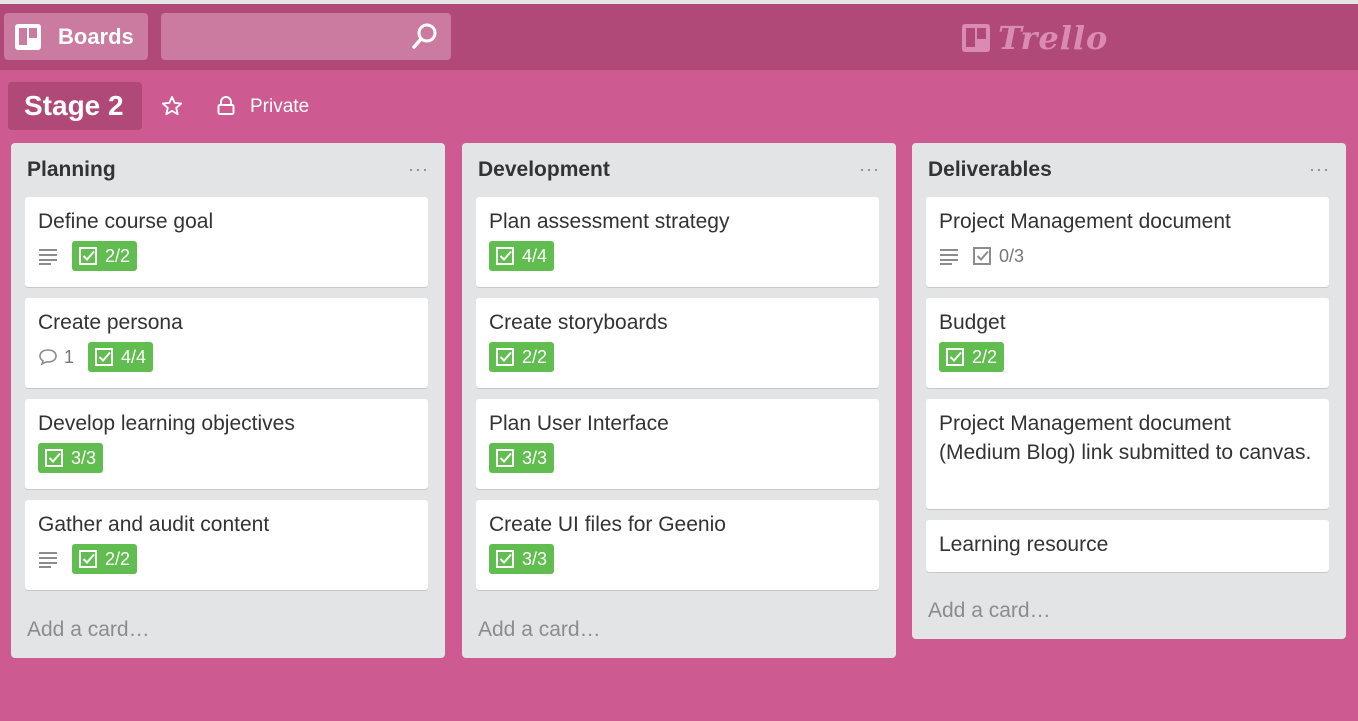 The height and width of the screenshot is (721, 1358). What do you see at coordinates (71, 170) in the screenshot?
I see `list-title: Planning` at bounding box center [71, 170].